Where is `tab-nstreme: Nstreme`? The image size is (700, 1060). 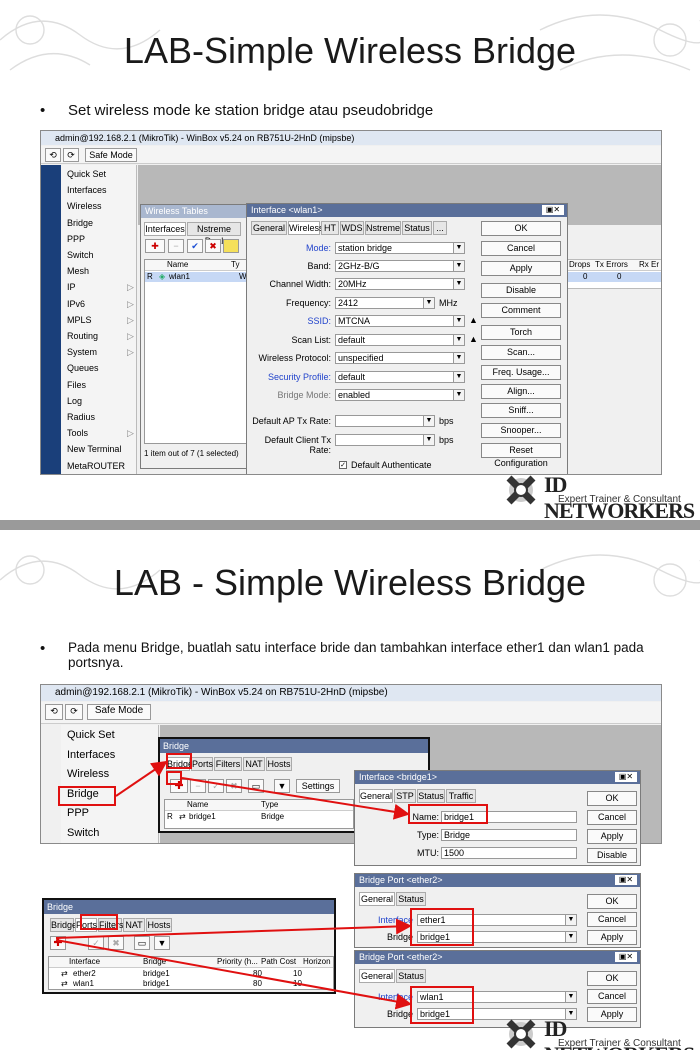 tab-nstreme: Nstreme is located at coordinates (383, 228).